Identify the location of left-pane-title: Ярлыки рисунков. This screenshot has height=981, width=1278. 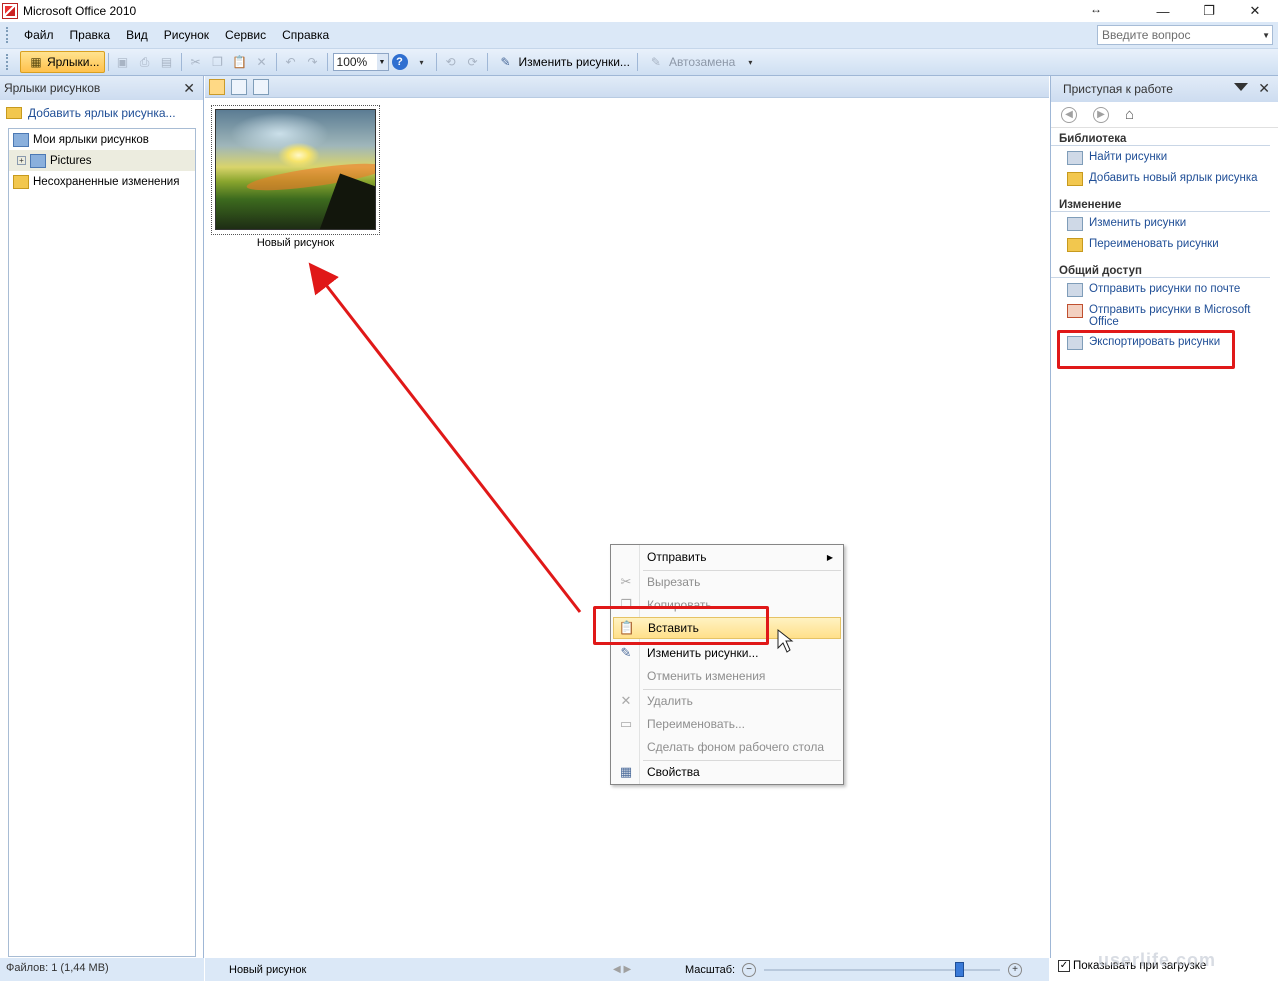
(52, 88).